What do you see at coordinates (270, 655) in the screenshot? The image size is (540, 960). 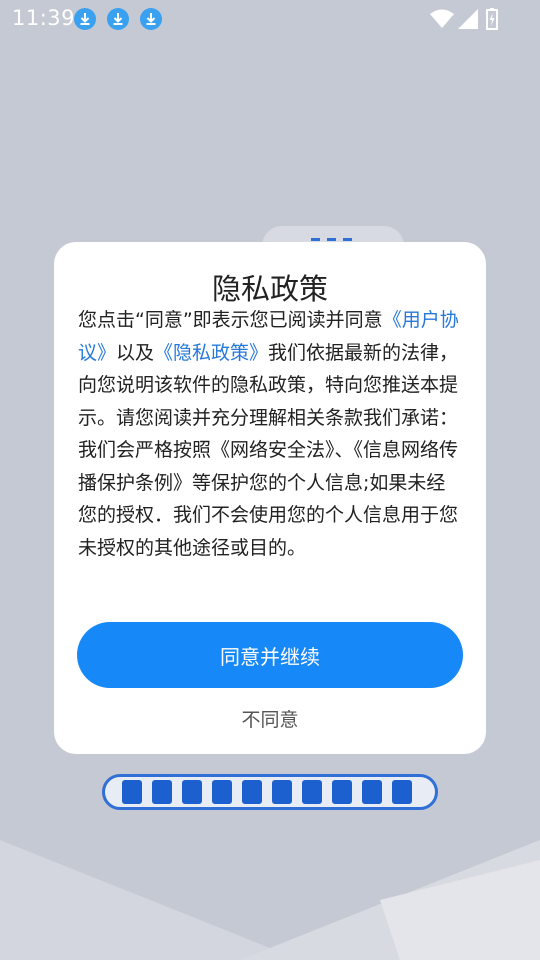 I see `agree-continue-button: 同意并继续` at bounding box center [270, 655].